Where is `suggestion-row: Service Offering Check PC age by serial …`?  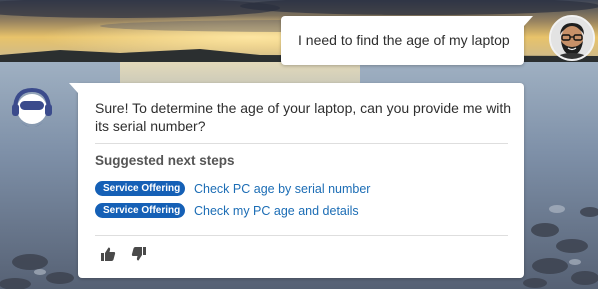
suggestion-row: Service Offering Check PC age by serial … is located at coordinates (232, 188).